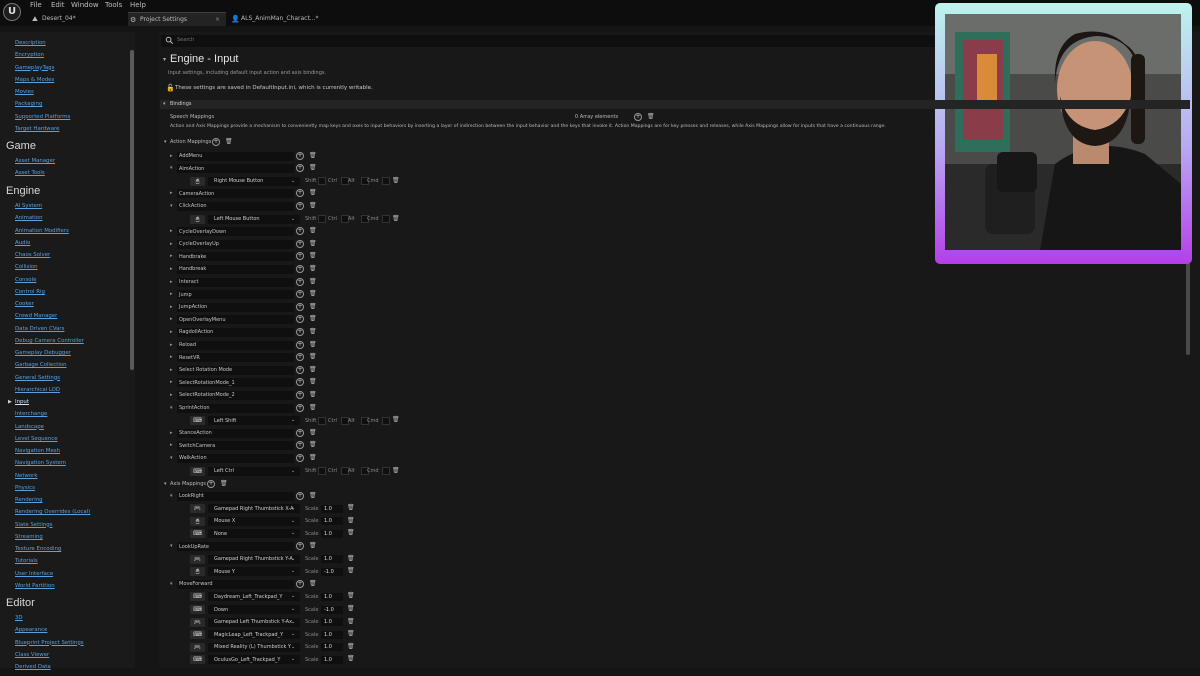 This screenshot has height=676, width=1200. What do you see at coordinates (24, 92) in the screenshot?
I see `sidebar-item: Movies` at bounding box center [24, 92].